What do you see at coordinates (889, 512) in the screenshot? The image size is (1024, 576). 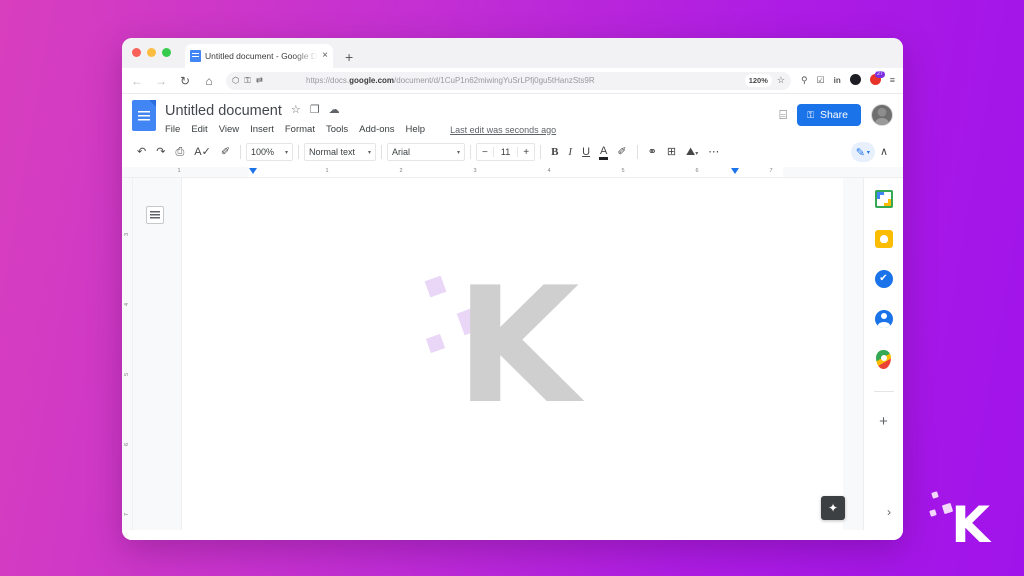 I see `expand-side-panel-button: ›` at bounding box center [889, 512].